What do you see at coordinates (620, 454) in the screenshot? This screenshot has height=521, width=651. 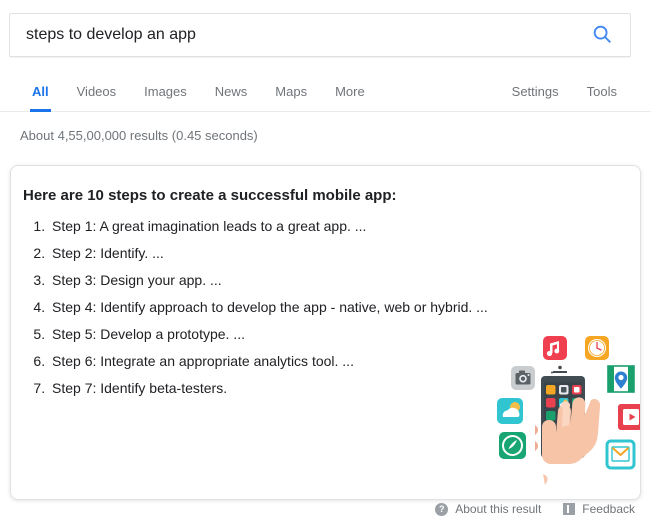 I see `mail-envelope-icon` at bounding box center [620, 454].